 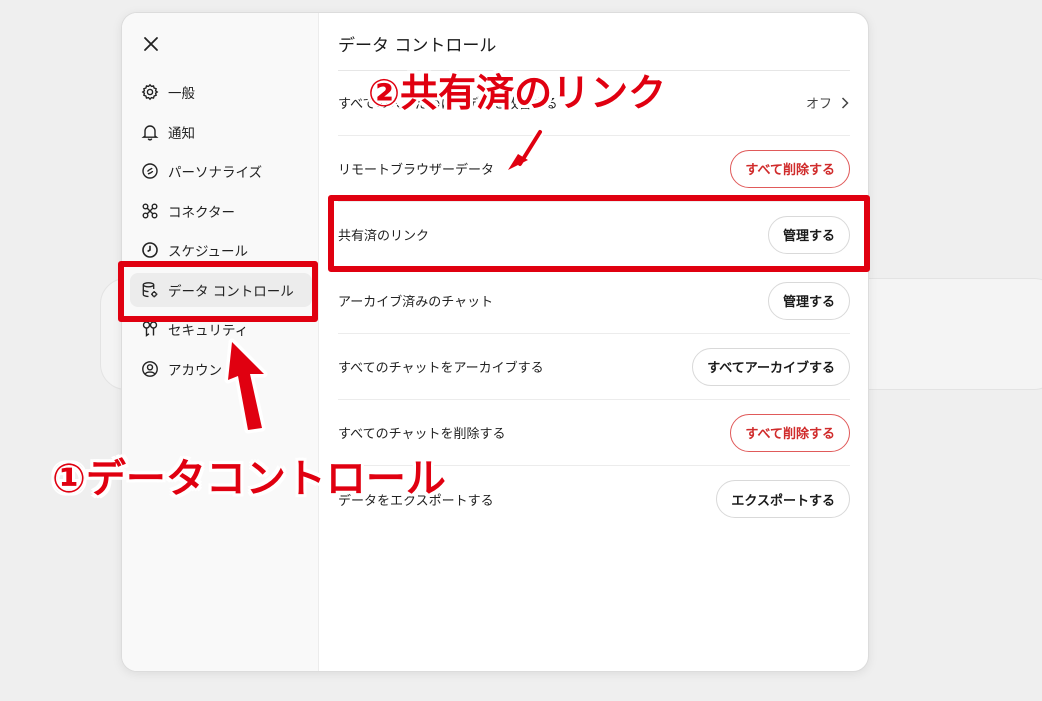 I want to click on sidebar-item-account: アカウント, so click(x=221, y=369).